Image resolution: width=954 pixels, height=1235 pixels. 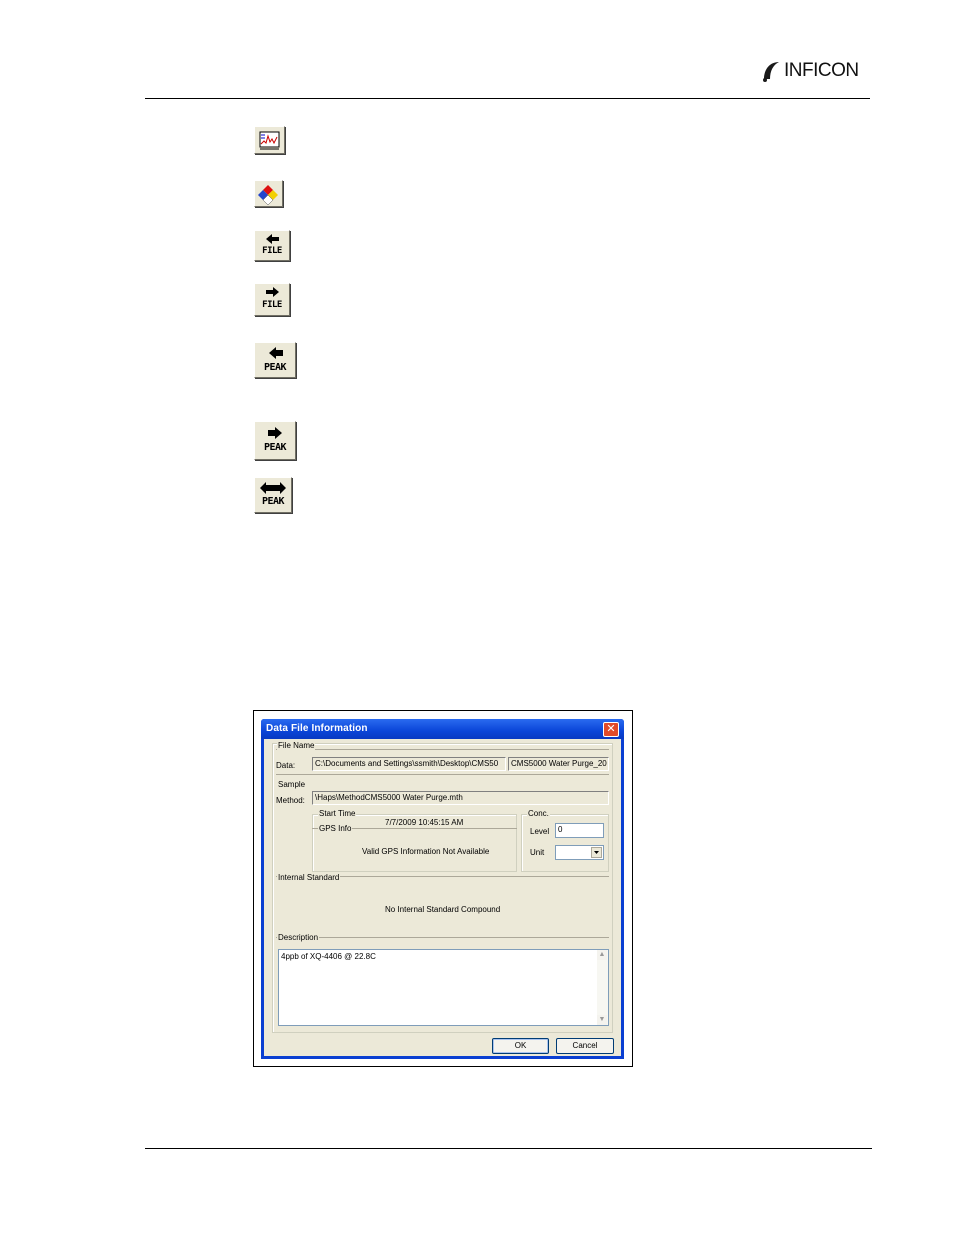 I want to click on start-time-value: 7/7/2009 10:45:15 AM, so click(x=424, y=822).